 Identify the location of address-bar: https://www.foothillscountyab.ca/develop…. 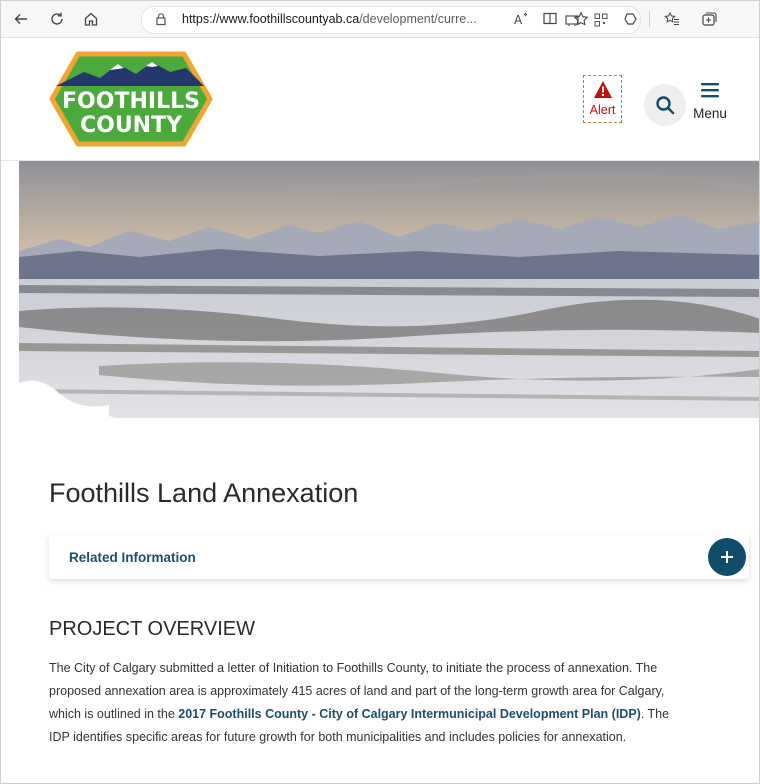
(391, 20).